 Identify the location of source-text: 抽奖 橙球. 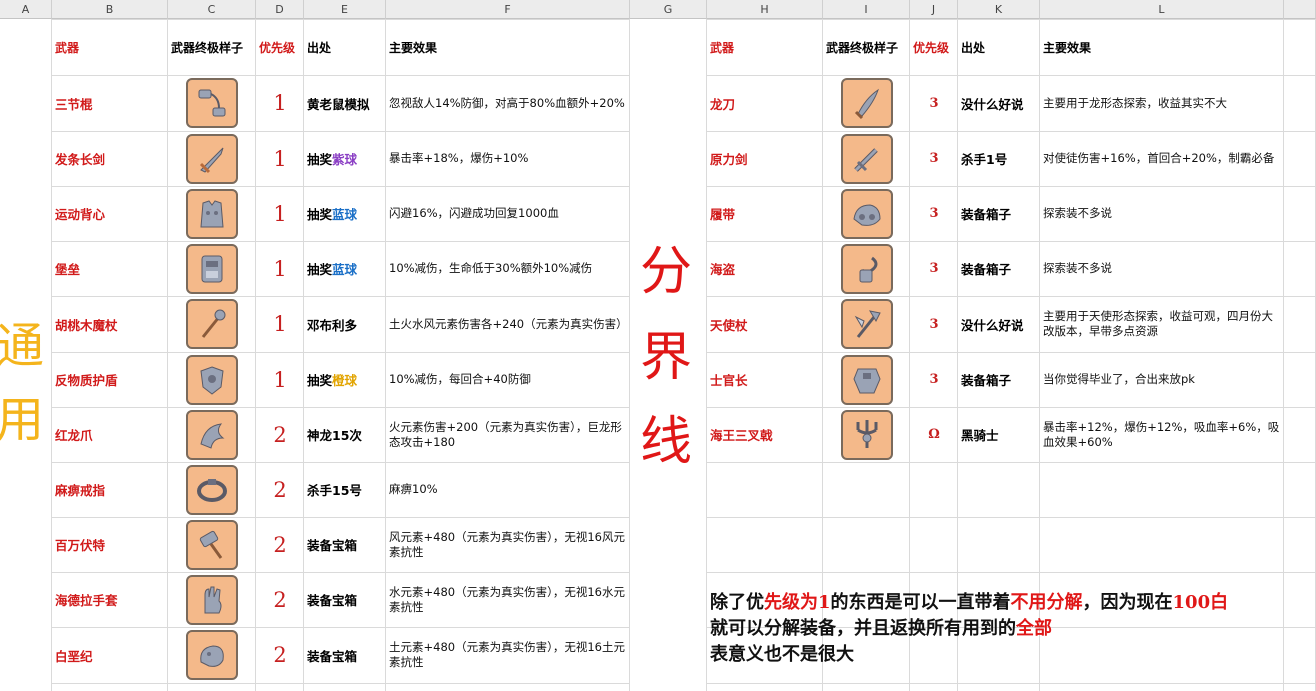
(345, 379).